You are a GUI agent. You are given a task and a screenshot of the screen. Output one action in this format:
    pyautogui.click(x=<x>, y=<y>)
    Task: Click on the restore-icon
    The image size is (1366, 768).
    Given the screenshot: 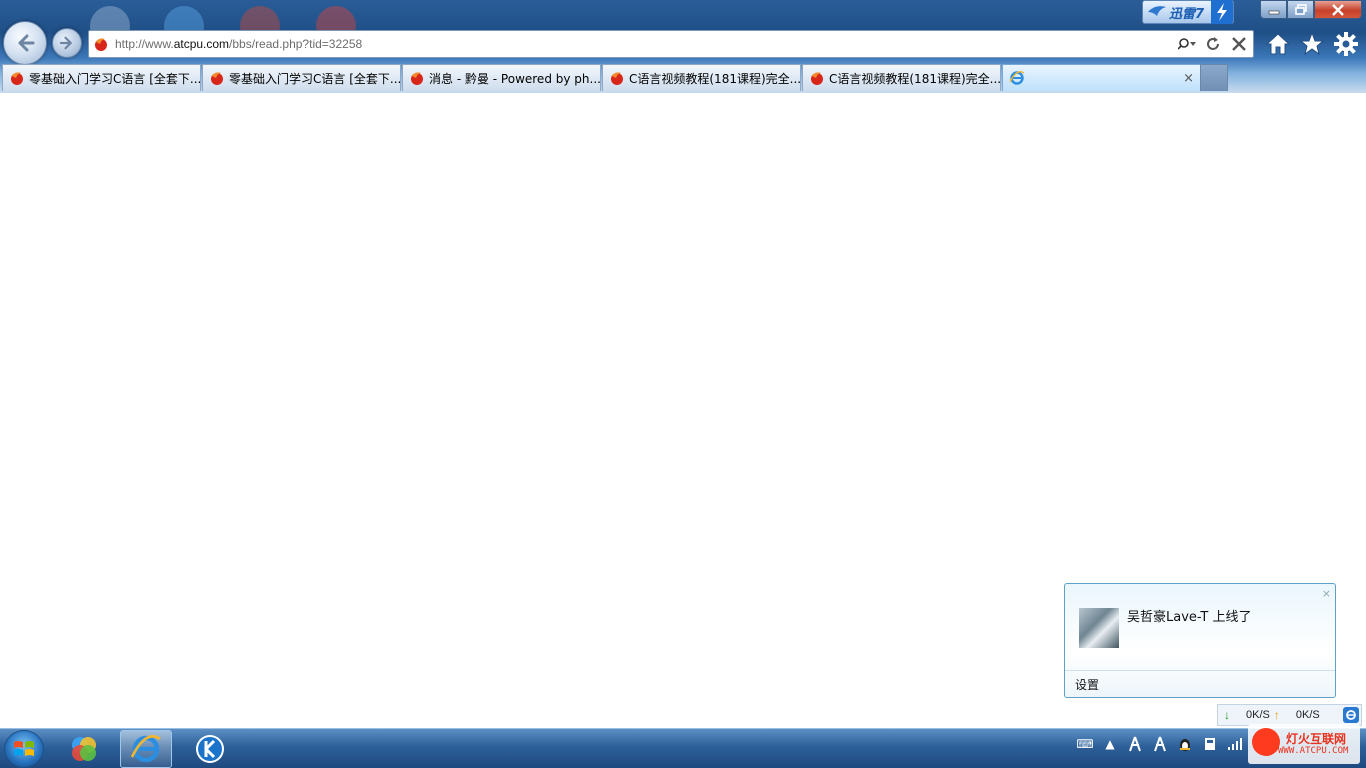 What is the action you would take?
    pyautogui.click(x=1300, y=9)
    